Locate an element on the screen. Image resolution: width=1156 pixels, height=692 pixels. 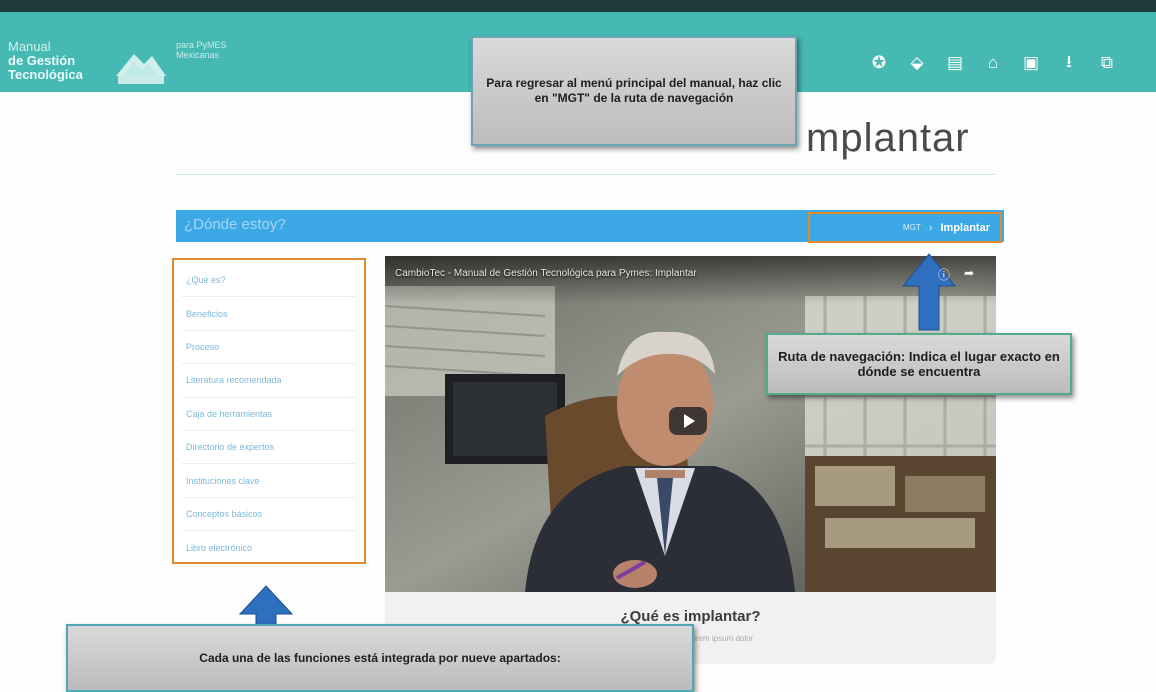
breadcrumb: MGT › Implantar is located at coordinates (905, 227).